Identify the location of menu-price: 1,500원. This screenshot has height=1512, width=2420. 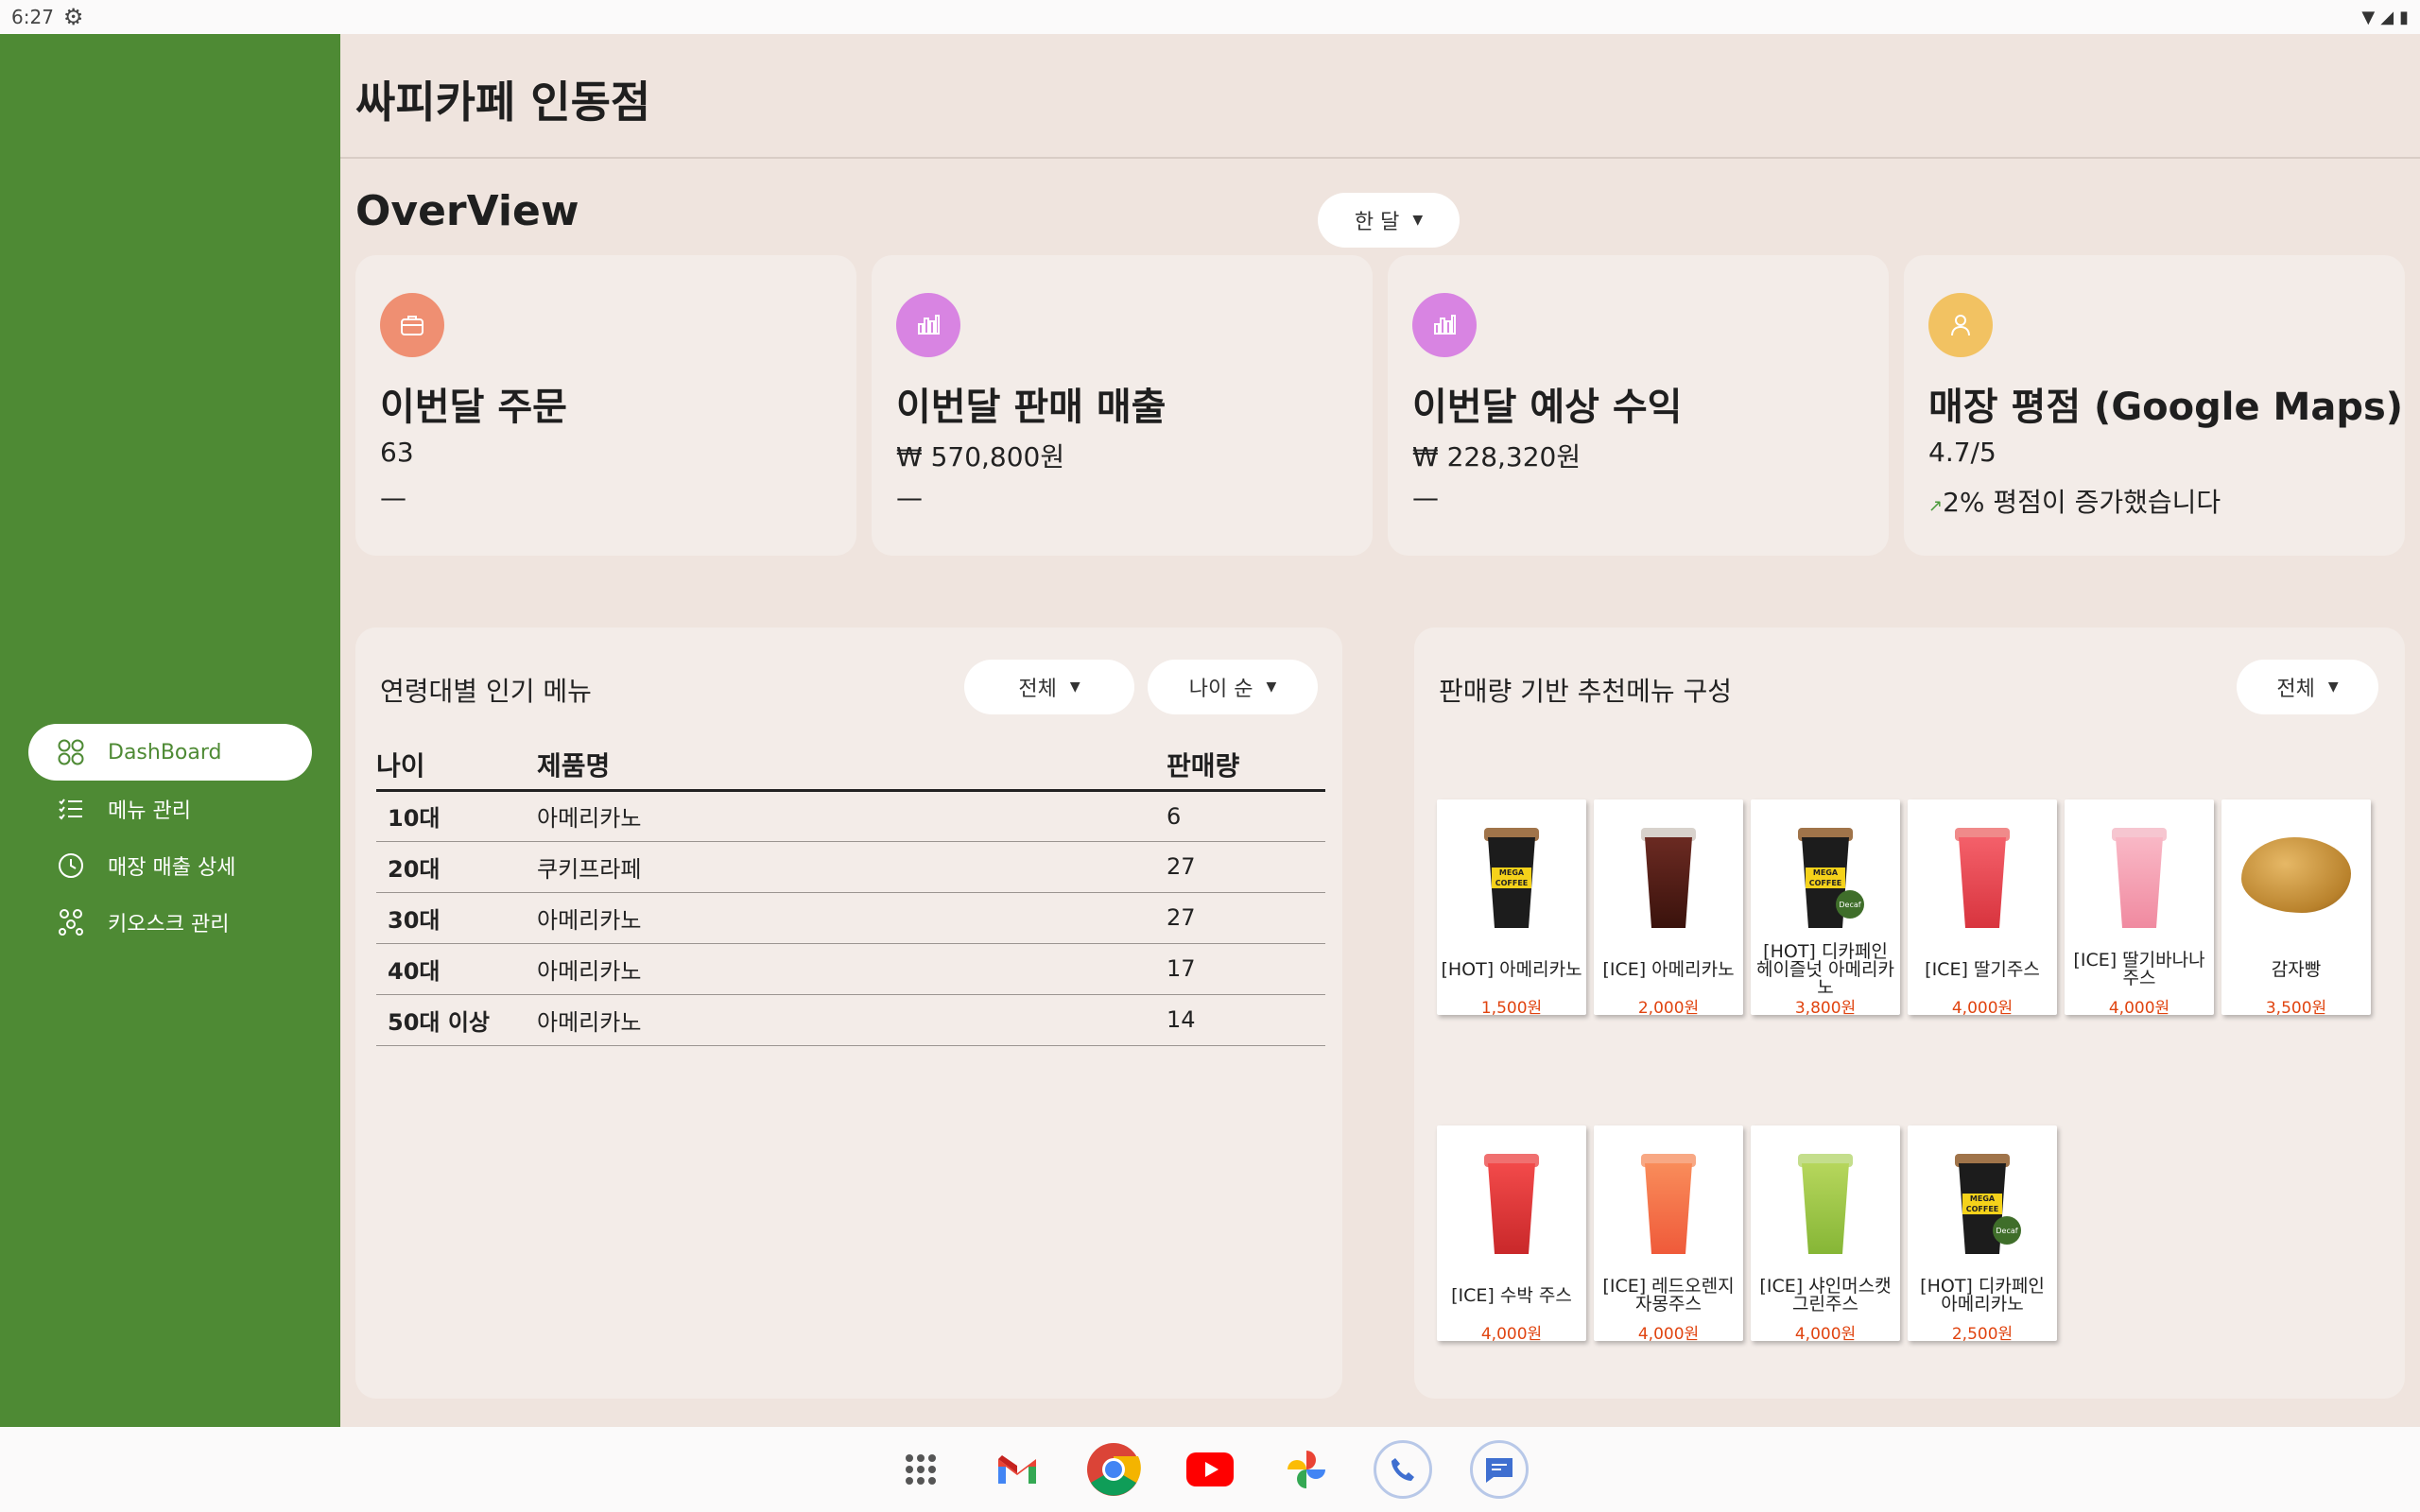
(1511, 1008).